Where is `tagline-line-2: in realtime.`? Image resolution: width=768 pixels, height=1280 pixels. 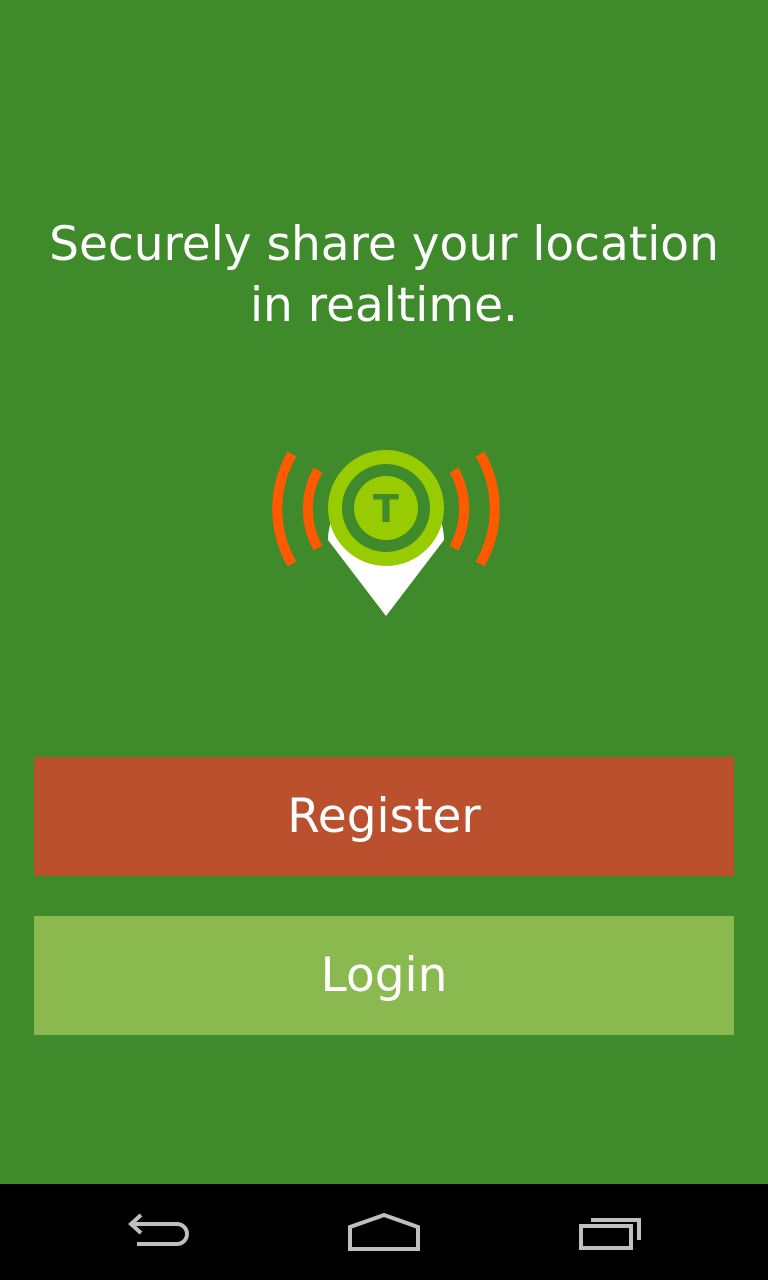 tagline-line-2: in realtime. is located at coordinates (384, 305).